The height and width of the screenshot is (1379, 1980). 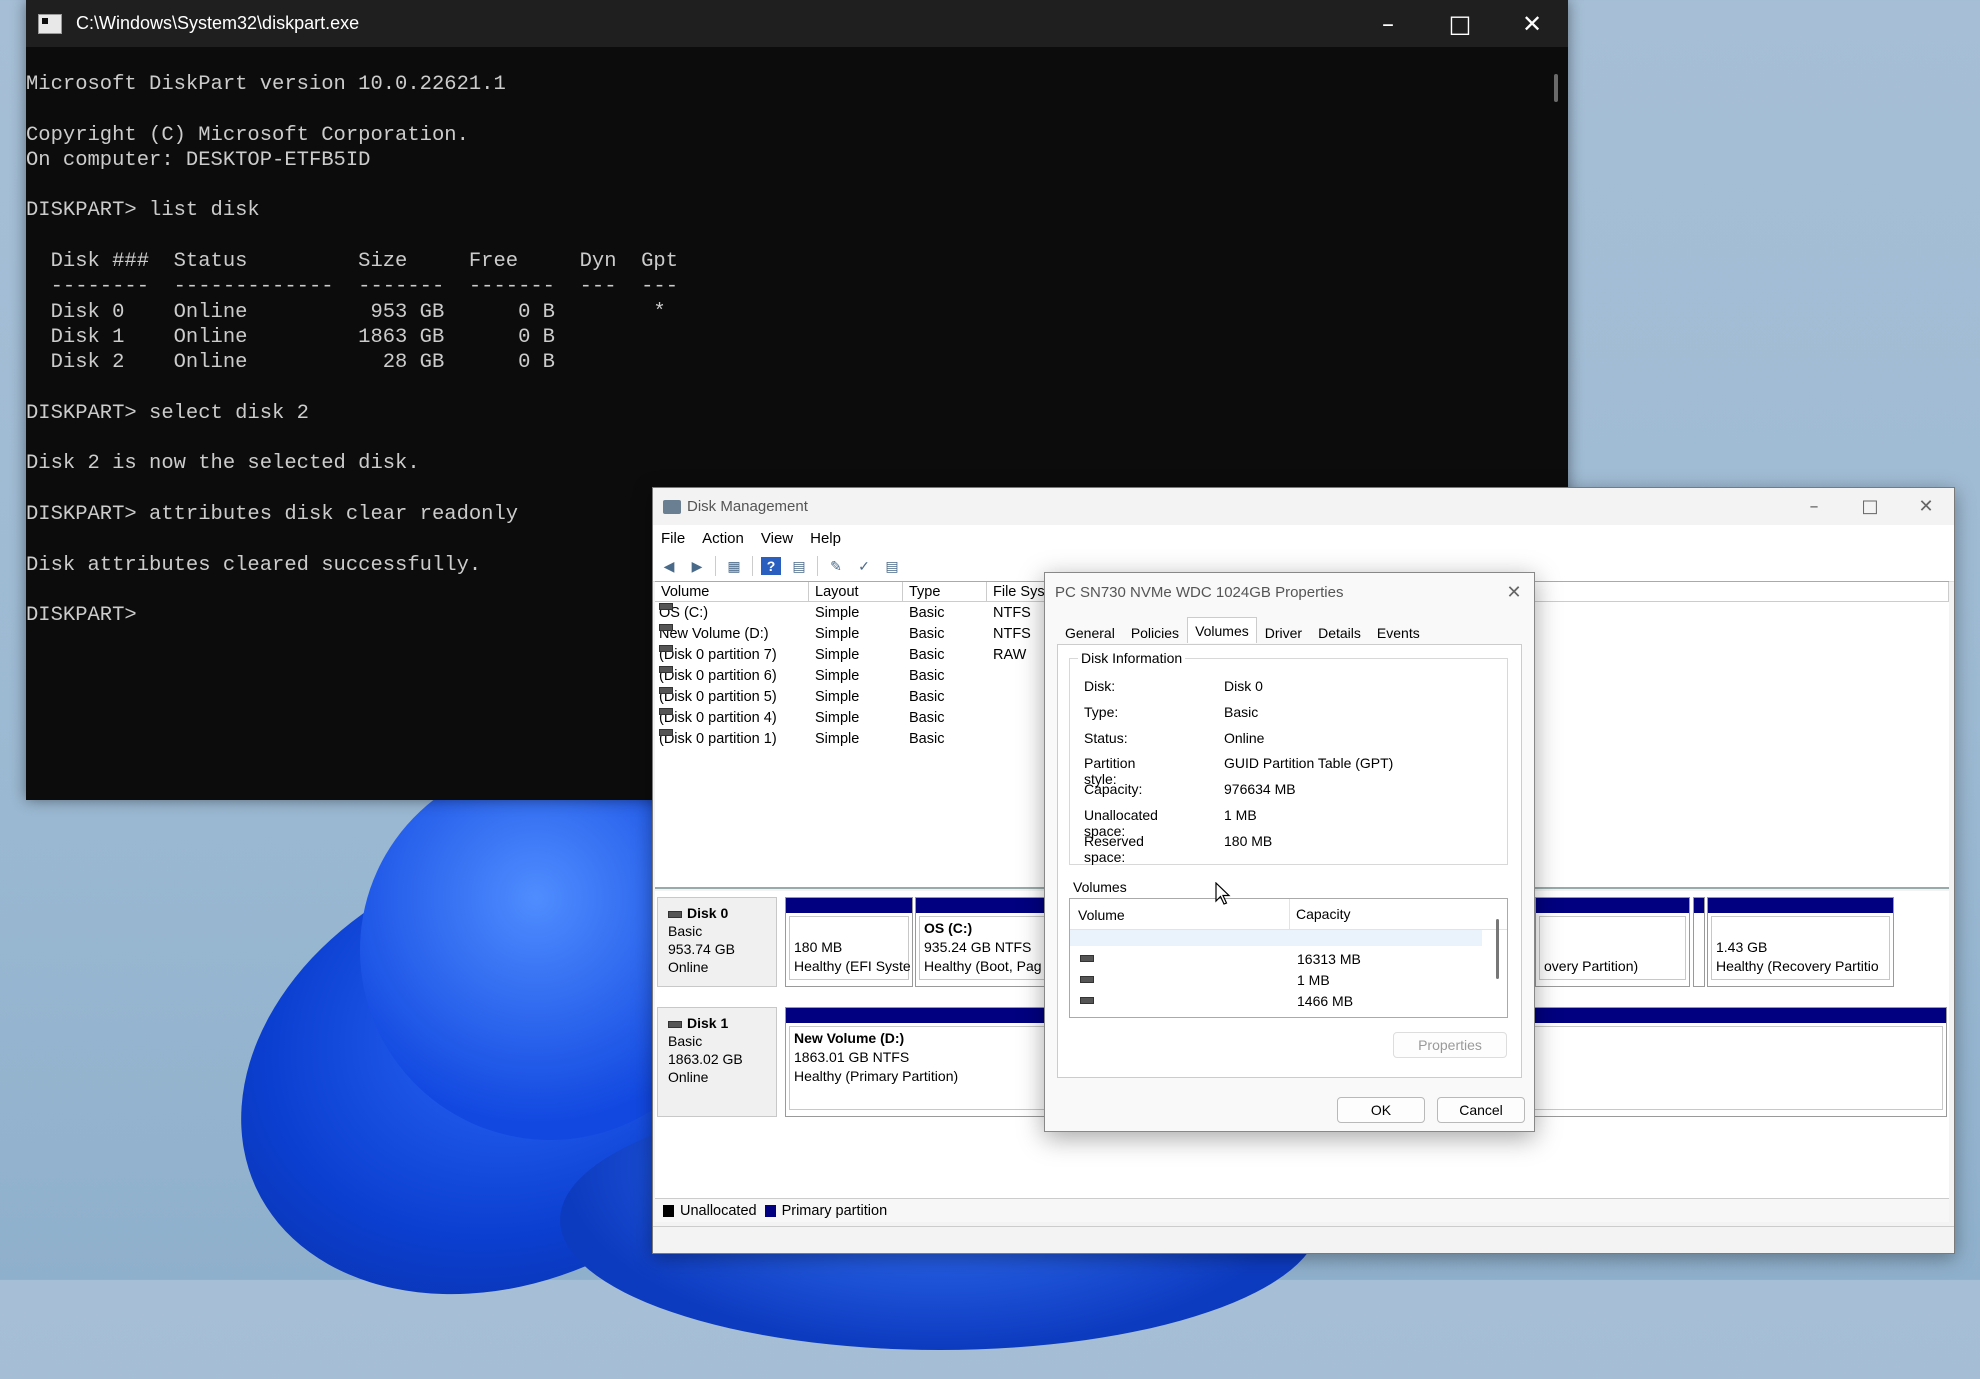 I want to click on connect-icon: ✎, so click(x=836, y=566).